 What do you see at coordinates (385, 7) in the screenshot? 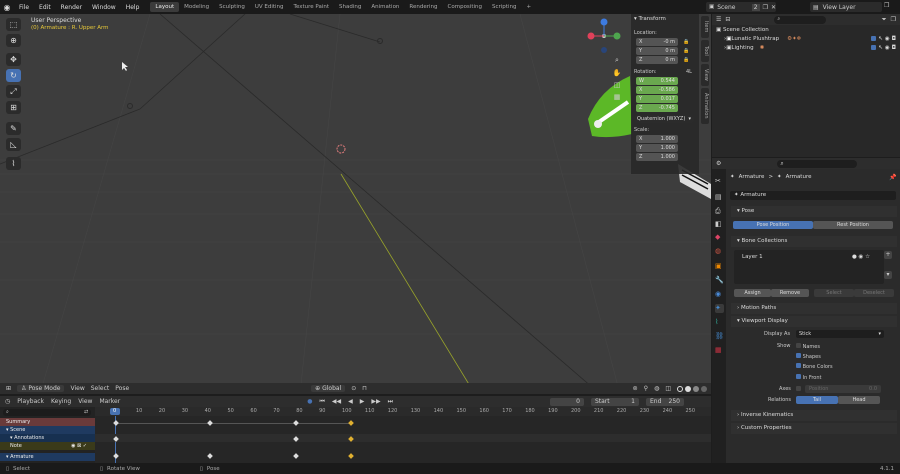
I see `tab-animation: Animation` at bounding box center [385, 7].